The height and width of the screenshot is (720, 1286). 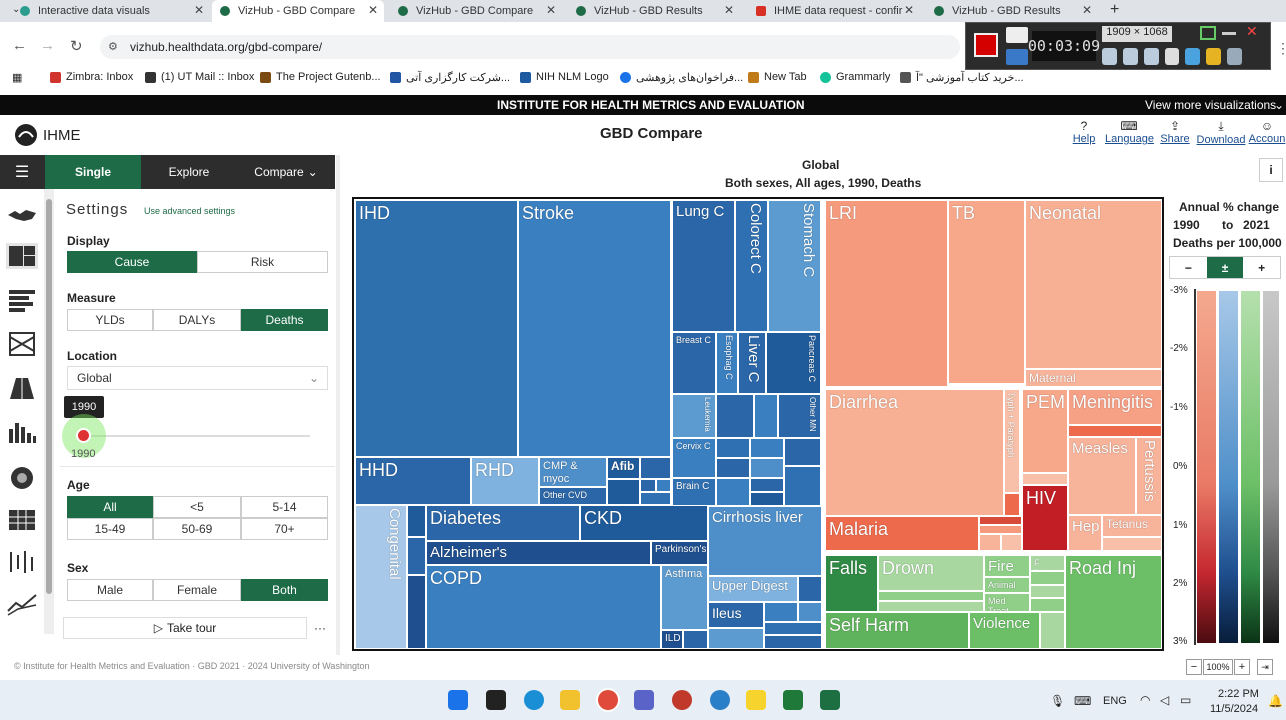 I want to click on record-stop-button, so click(x=986, y=45).